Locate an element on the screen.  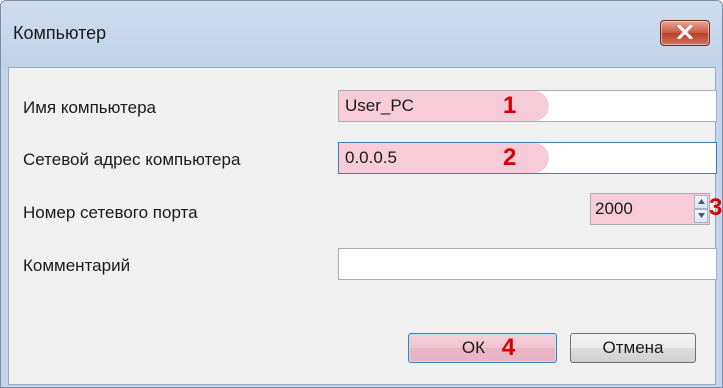
port-decrement-button is located at coordinates (701, 216).